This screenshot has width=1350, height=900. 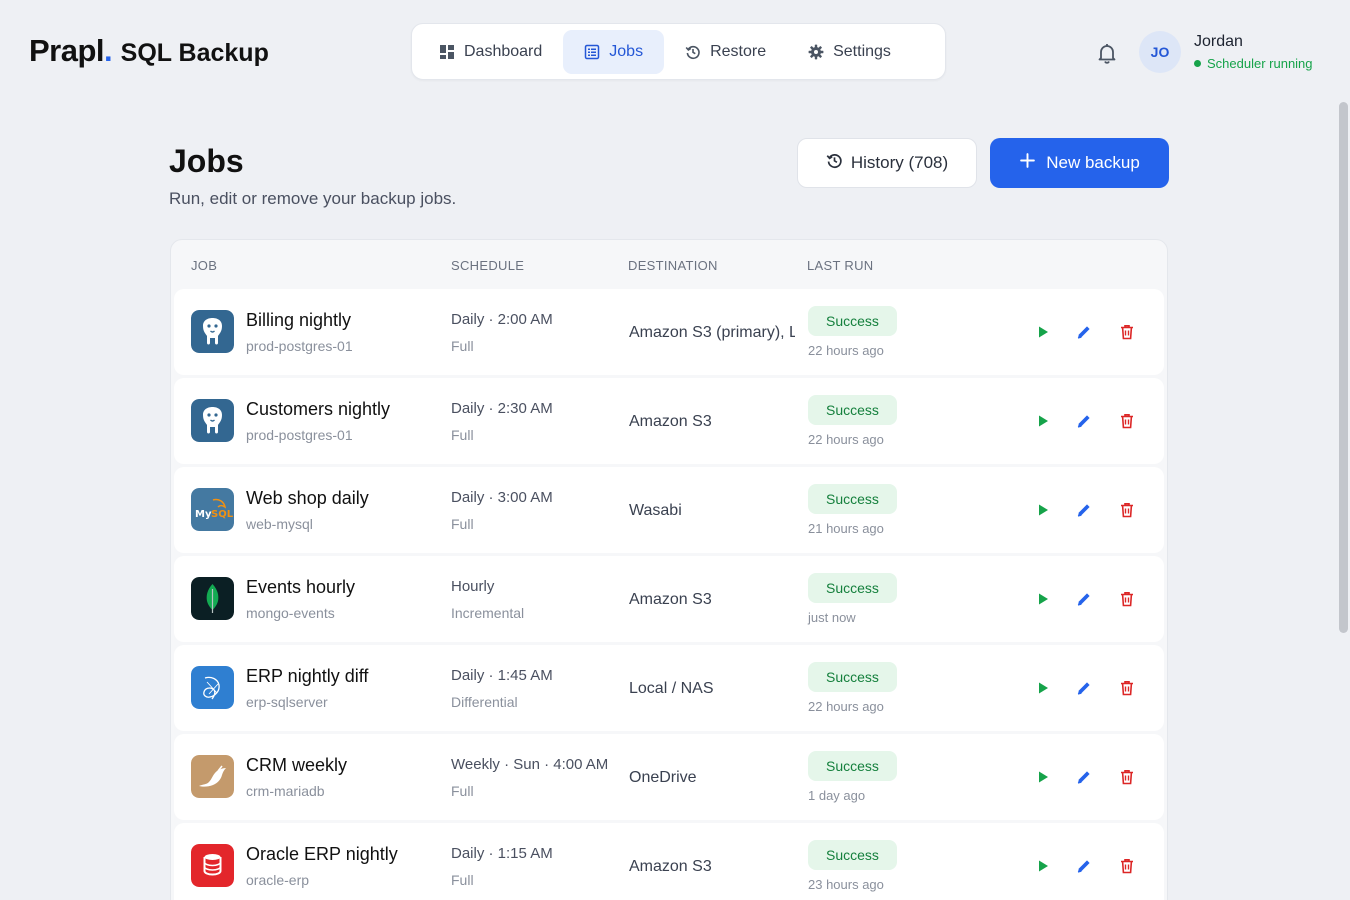 I want to click on new-backup-button: New backup, so click(x=1079, y=163).